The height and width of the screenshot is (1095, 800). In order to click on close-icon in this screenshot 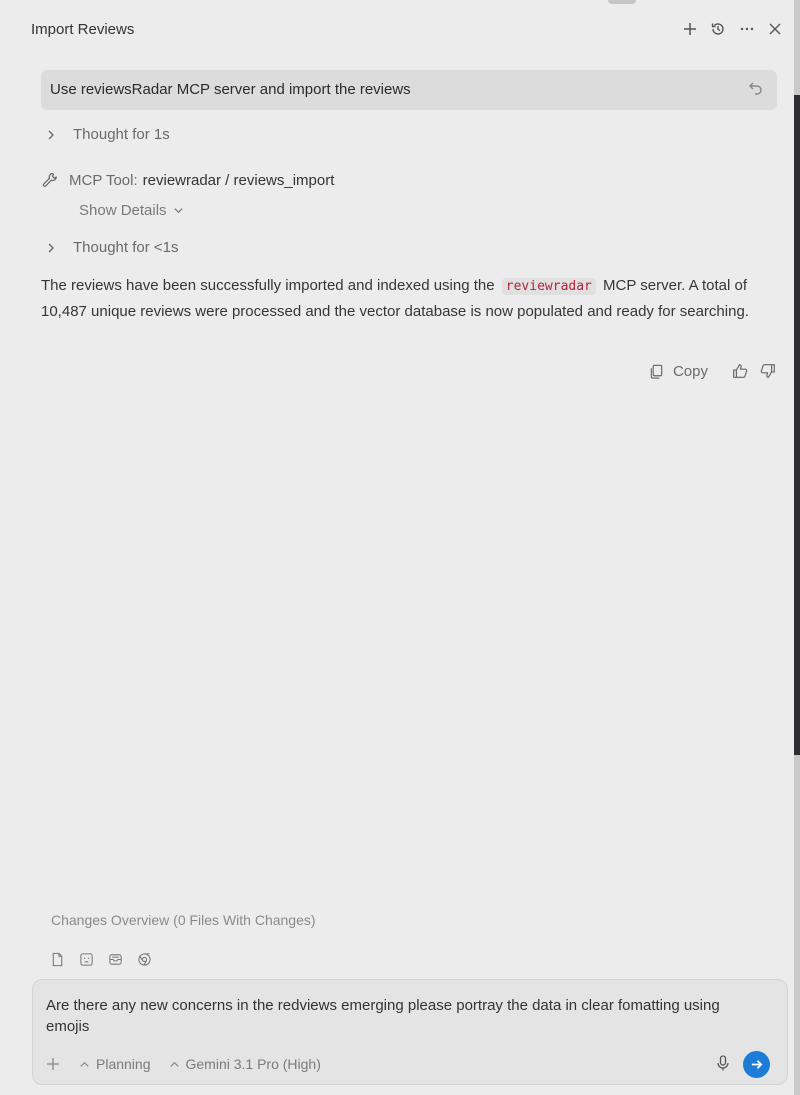, I will do `click(775, 29)`.